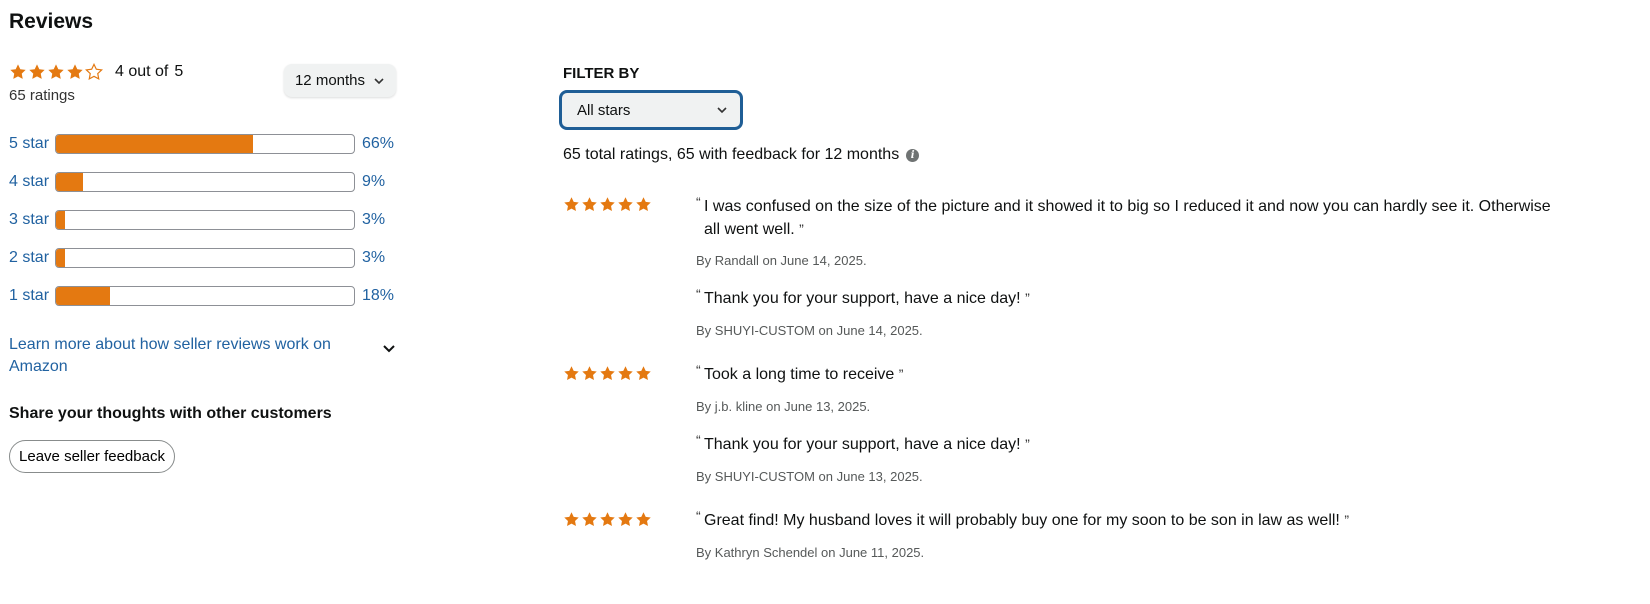 This screenshot has width=1650, height=604. I want to click on histogram-row: 3 star 3%, so click(201, 220).